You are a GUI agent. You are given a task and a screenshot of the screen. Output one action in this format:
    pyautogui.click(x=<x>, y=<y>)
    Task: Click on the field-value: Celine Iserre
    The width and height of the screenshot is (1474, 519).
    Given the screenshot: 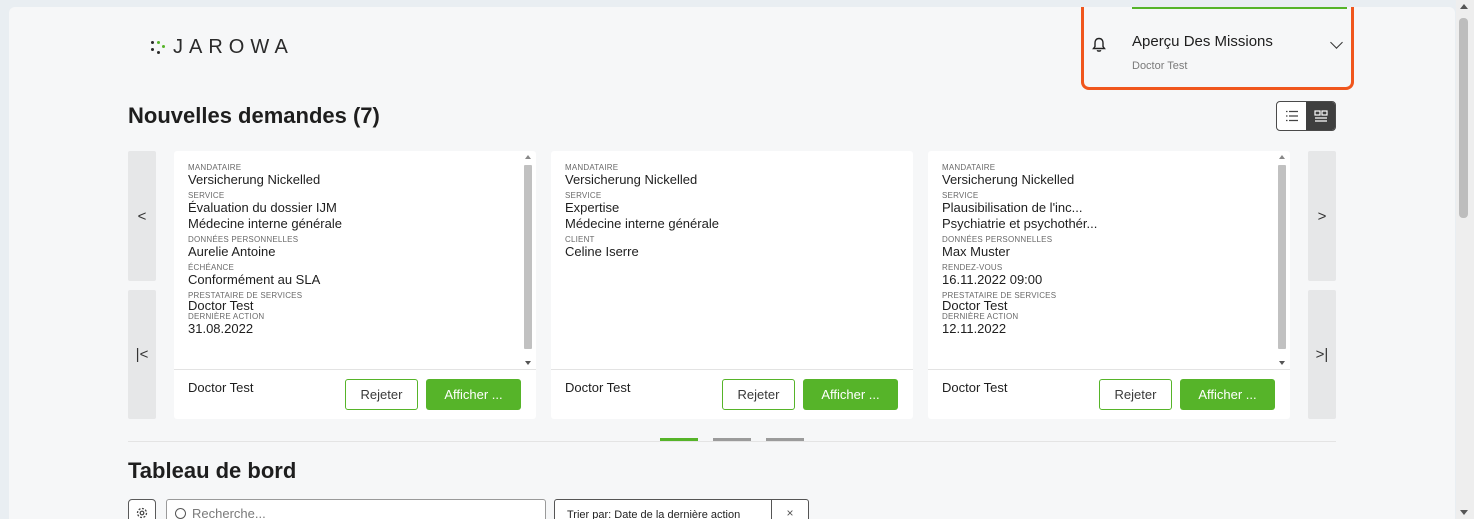 What is the action you would take?
    pyautogui.click(x=602, y=251)
    